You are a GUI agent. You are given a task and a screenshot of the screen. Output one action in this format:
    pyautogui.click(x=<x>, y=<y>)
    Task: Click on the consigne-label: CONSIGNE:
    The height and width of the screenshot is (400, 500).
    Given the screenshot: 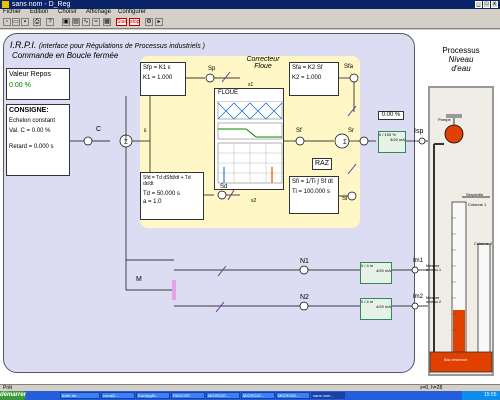 What is the action you would take?
    pyautogui.click(x=29, y=110)
    